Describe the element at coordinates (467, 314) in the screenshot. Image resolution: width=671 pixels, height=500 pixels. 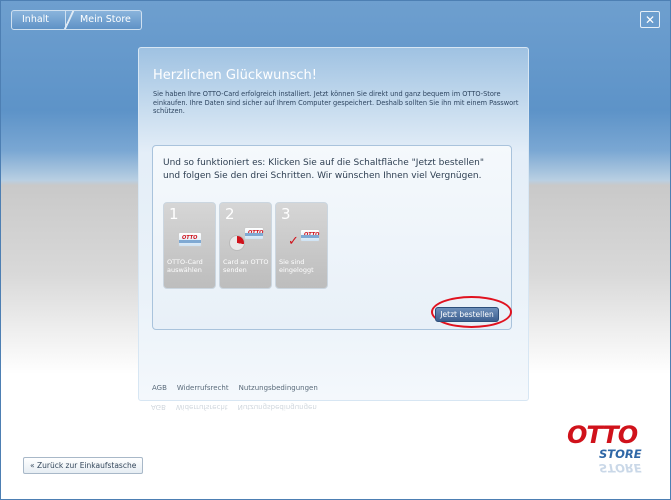
I see `order-now-button: Jetzt bestellen` at that location.